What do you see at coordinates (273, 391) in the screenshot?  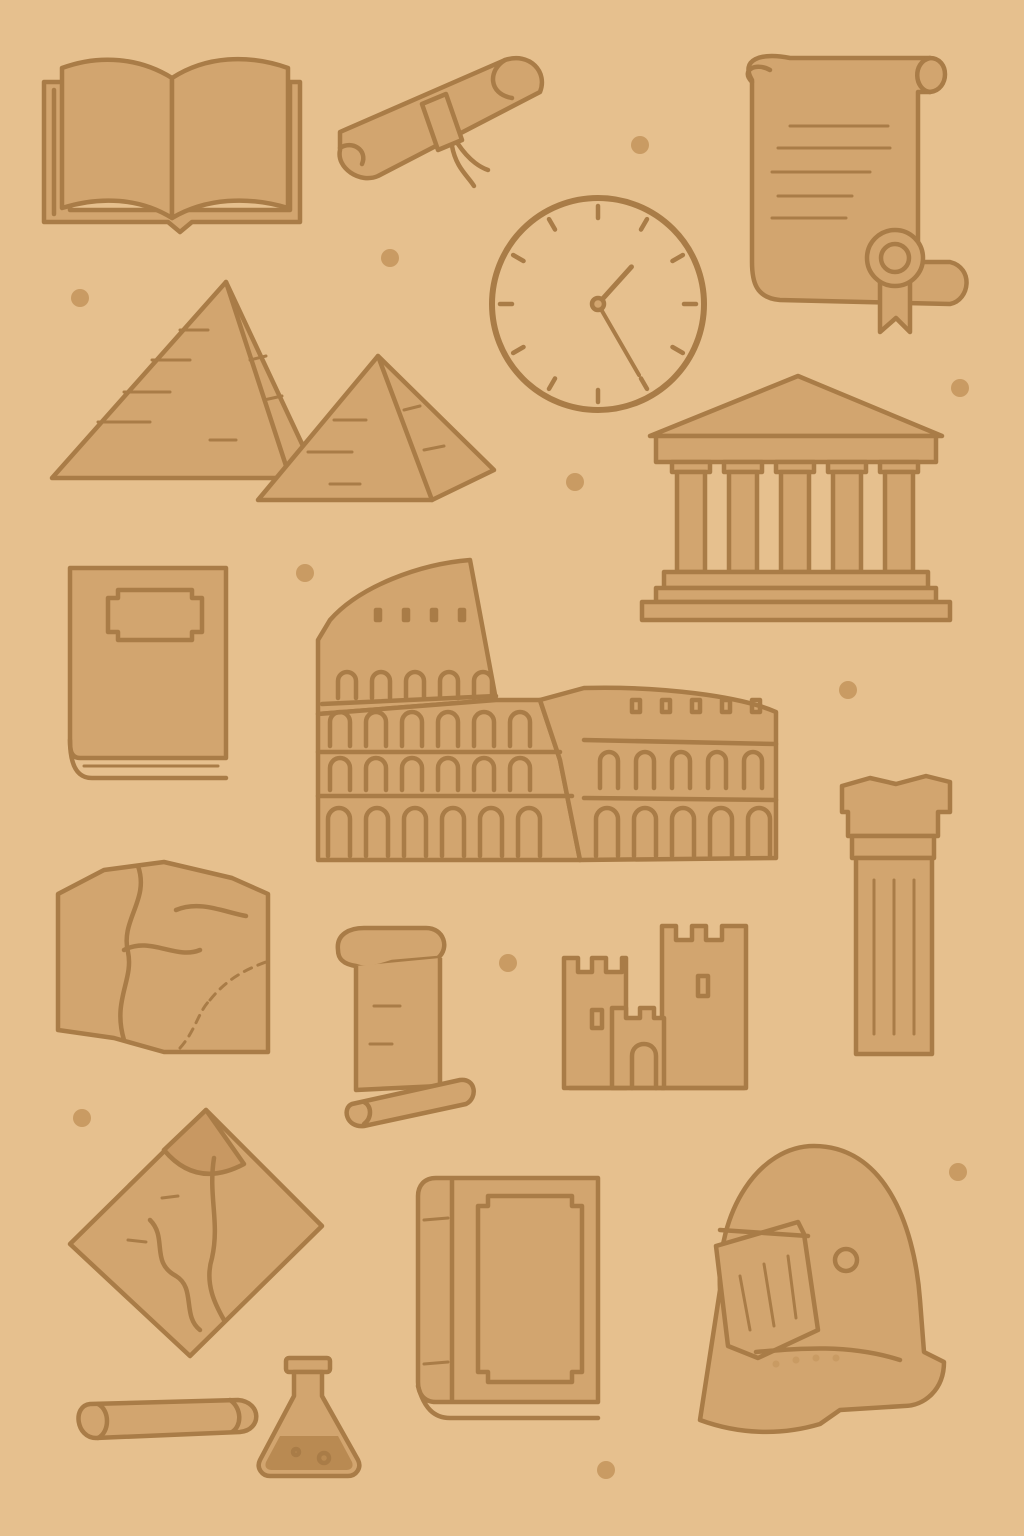 I see `pyramids-icon` at bounding box center [273, 391].